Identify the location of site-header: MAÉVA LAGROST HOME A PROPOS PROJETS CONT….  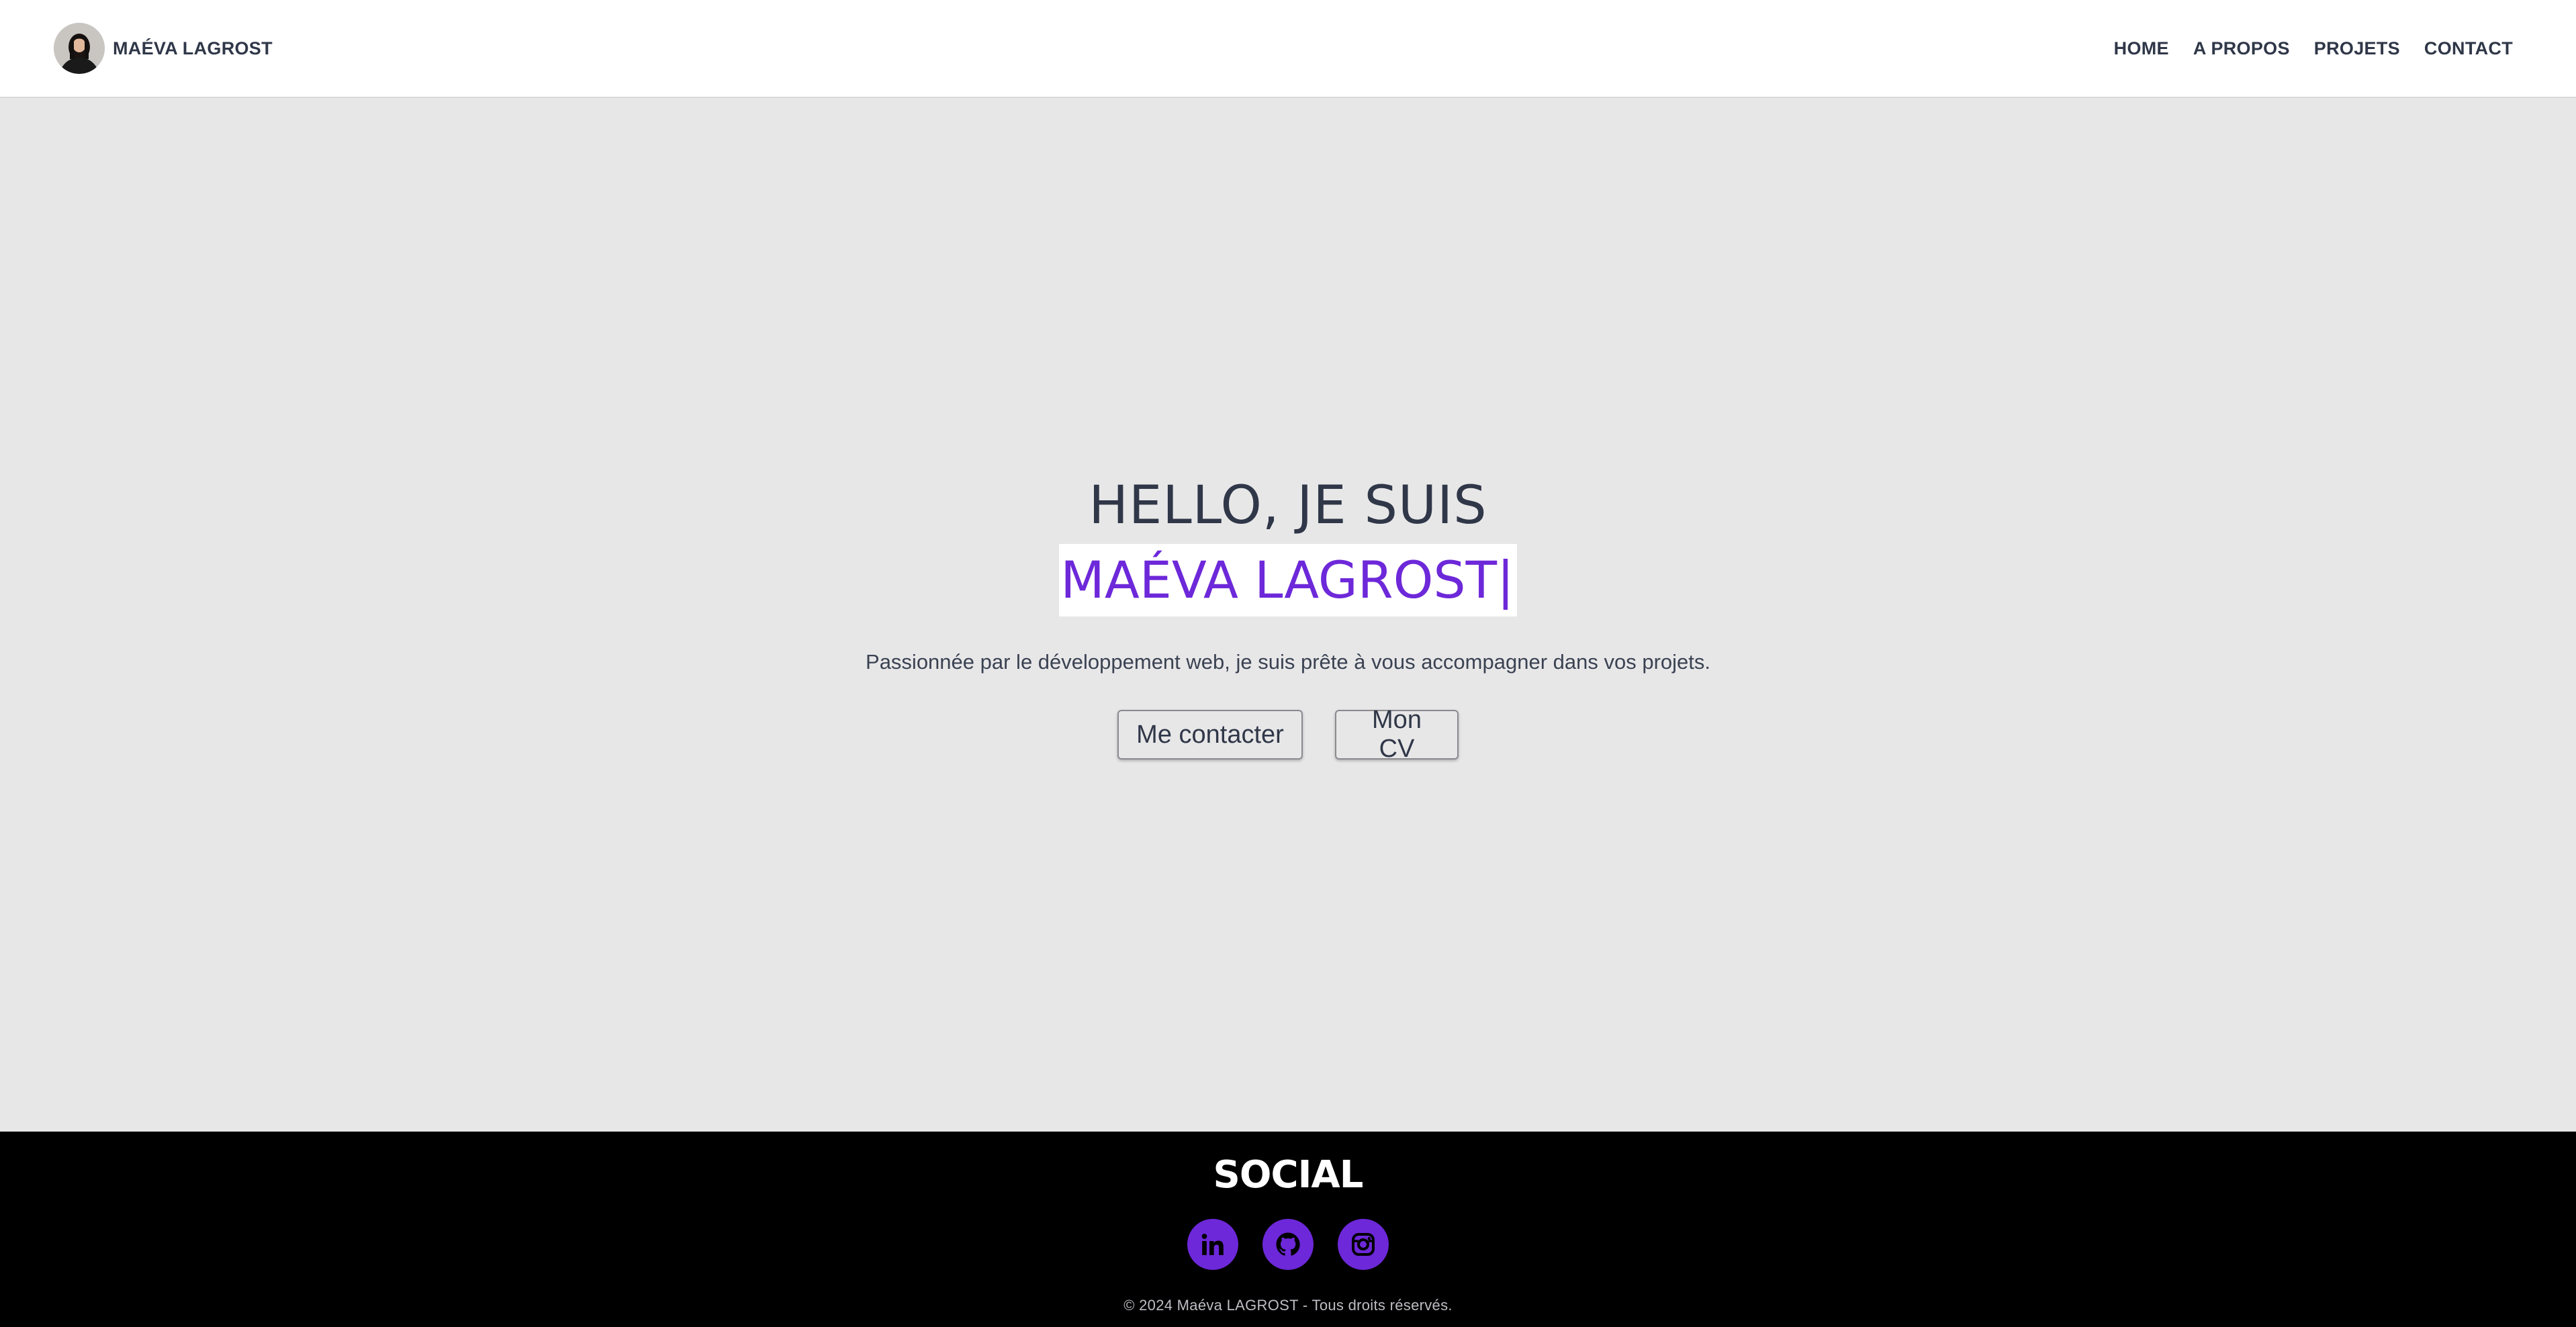
(1288, 49).